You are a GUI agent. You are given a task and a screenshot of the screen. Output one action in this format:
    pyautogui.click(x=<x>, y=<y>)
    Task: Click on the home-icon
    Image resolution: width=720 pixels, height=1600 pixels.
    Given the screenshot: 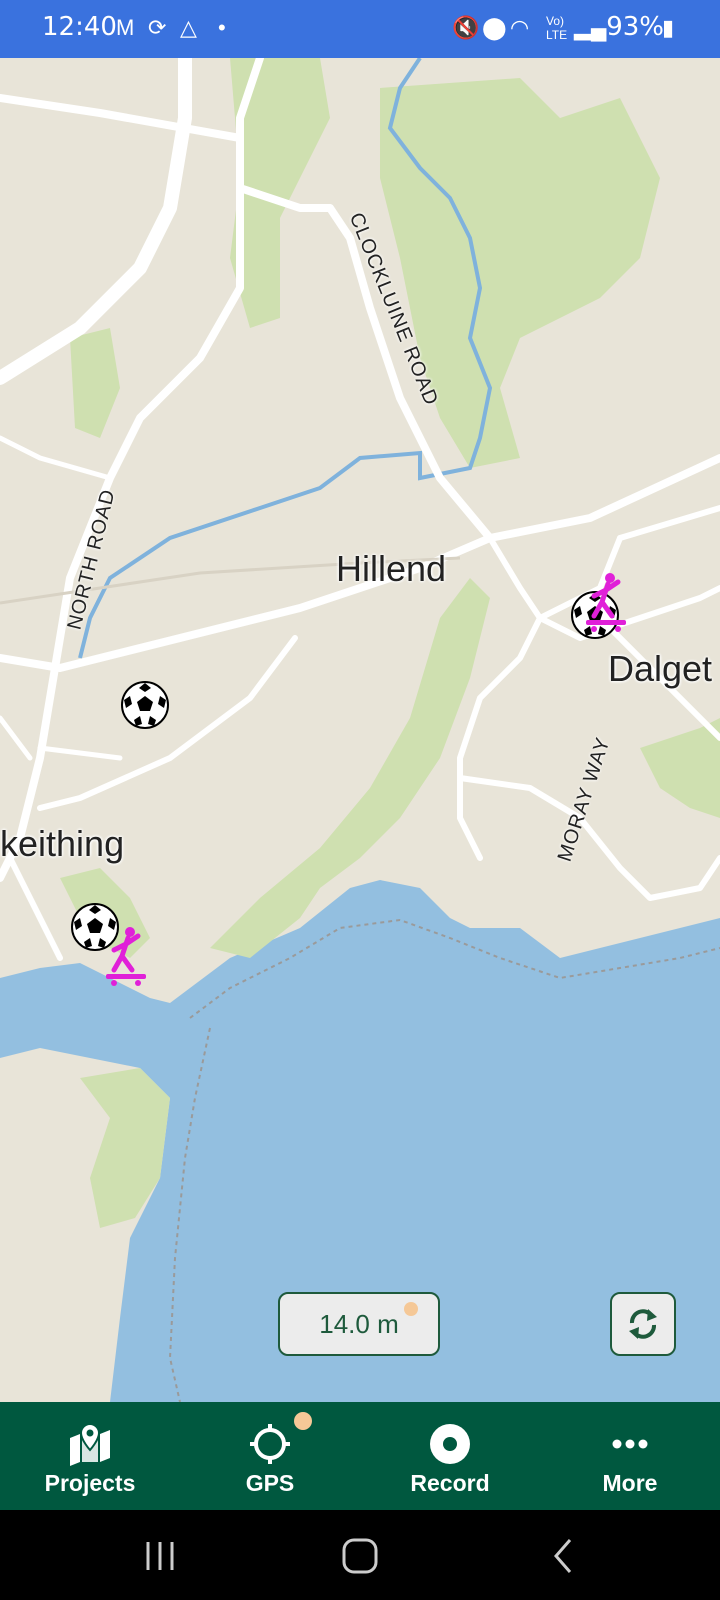 What is the action you would take?
    pyautogui.click(x=360, y=1556)
    